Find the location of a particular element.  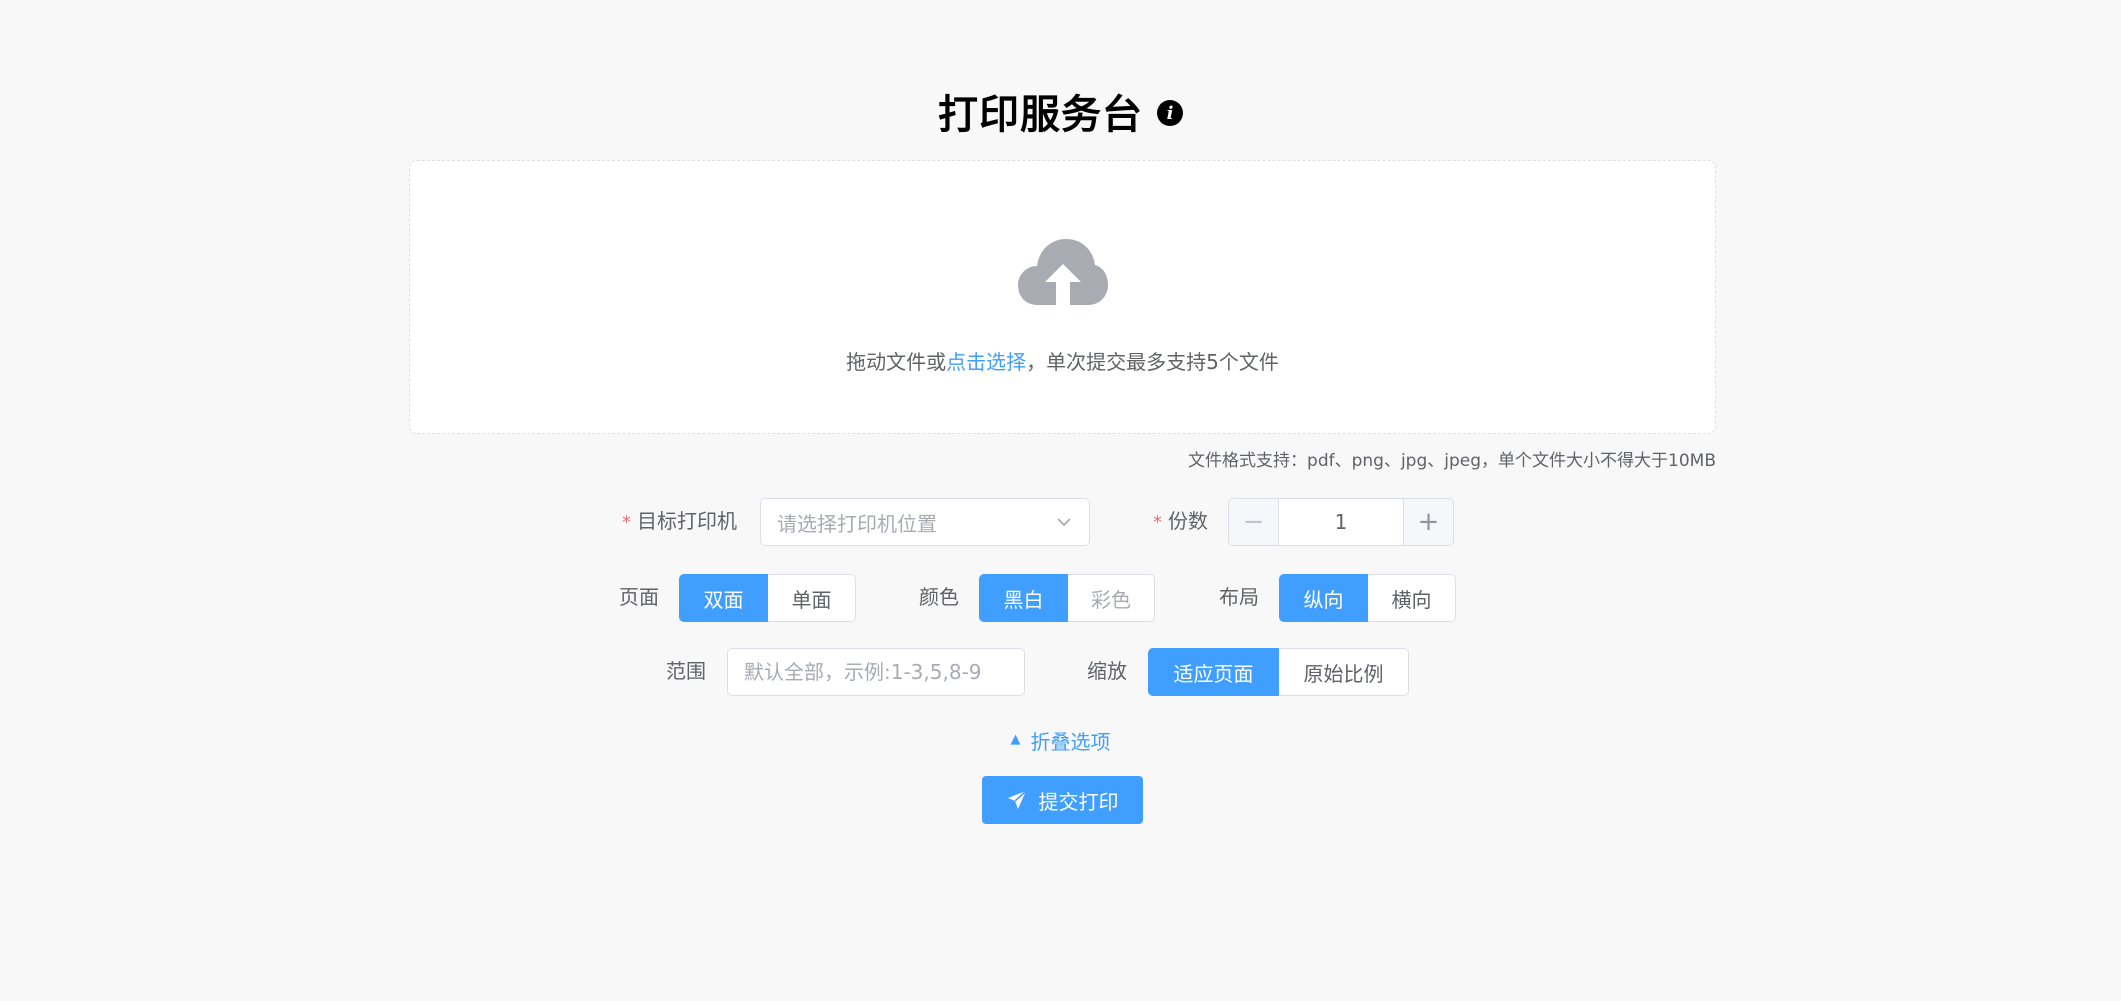

sides-option-simplex: 单面 is located at coordinates (812, 598).